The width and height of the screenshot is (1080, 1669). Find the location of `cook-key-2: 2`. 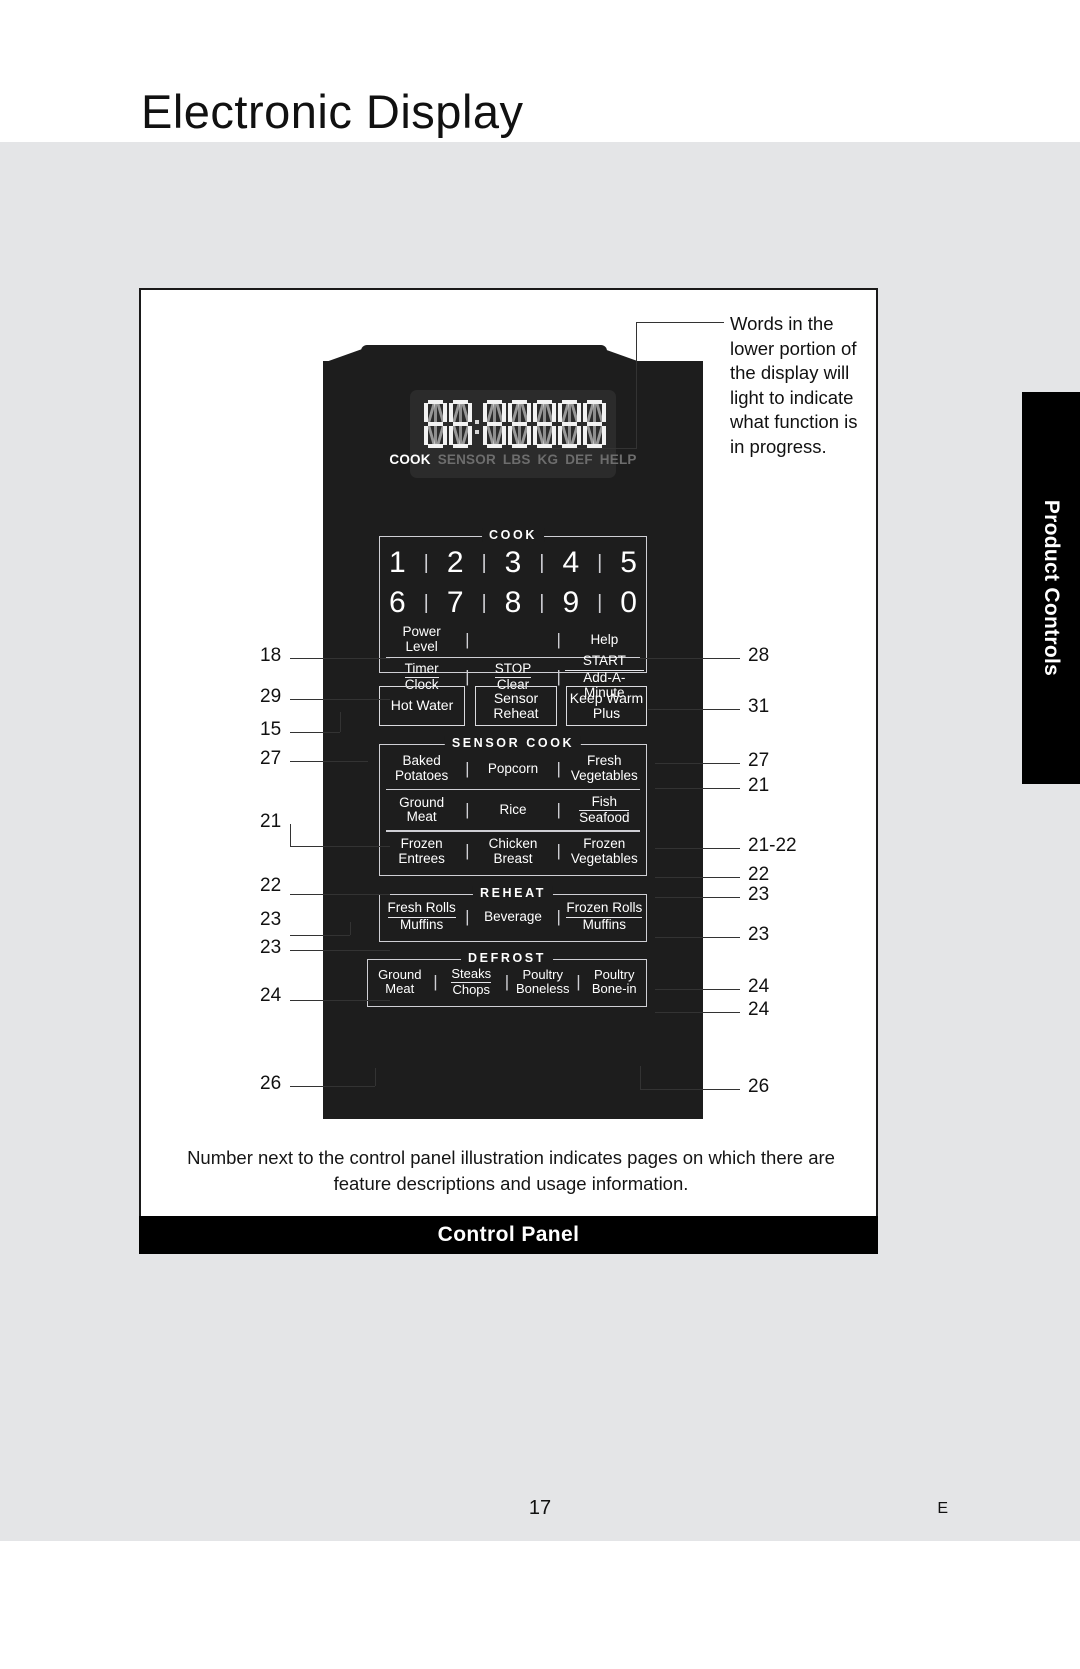

cook-key-2: 2 is located at coordinates (455, 563).